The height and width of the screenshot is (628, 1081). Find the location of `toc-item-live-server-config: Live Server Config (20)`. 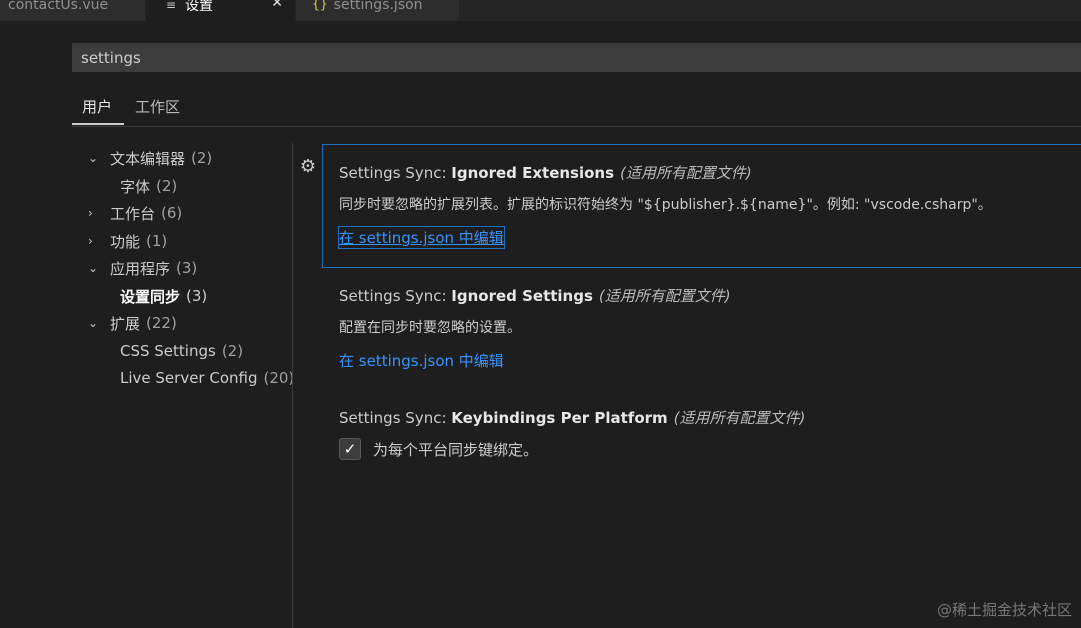

toc-item-live-server-config: Live Server Config (20) is located at coordinates (191, 378).